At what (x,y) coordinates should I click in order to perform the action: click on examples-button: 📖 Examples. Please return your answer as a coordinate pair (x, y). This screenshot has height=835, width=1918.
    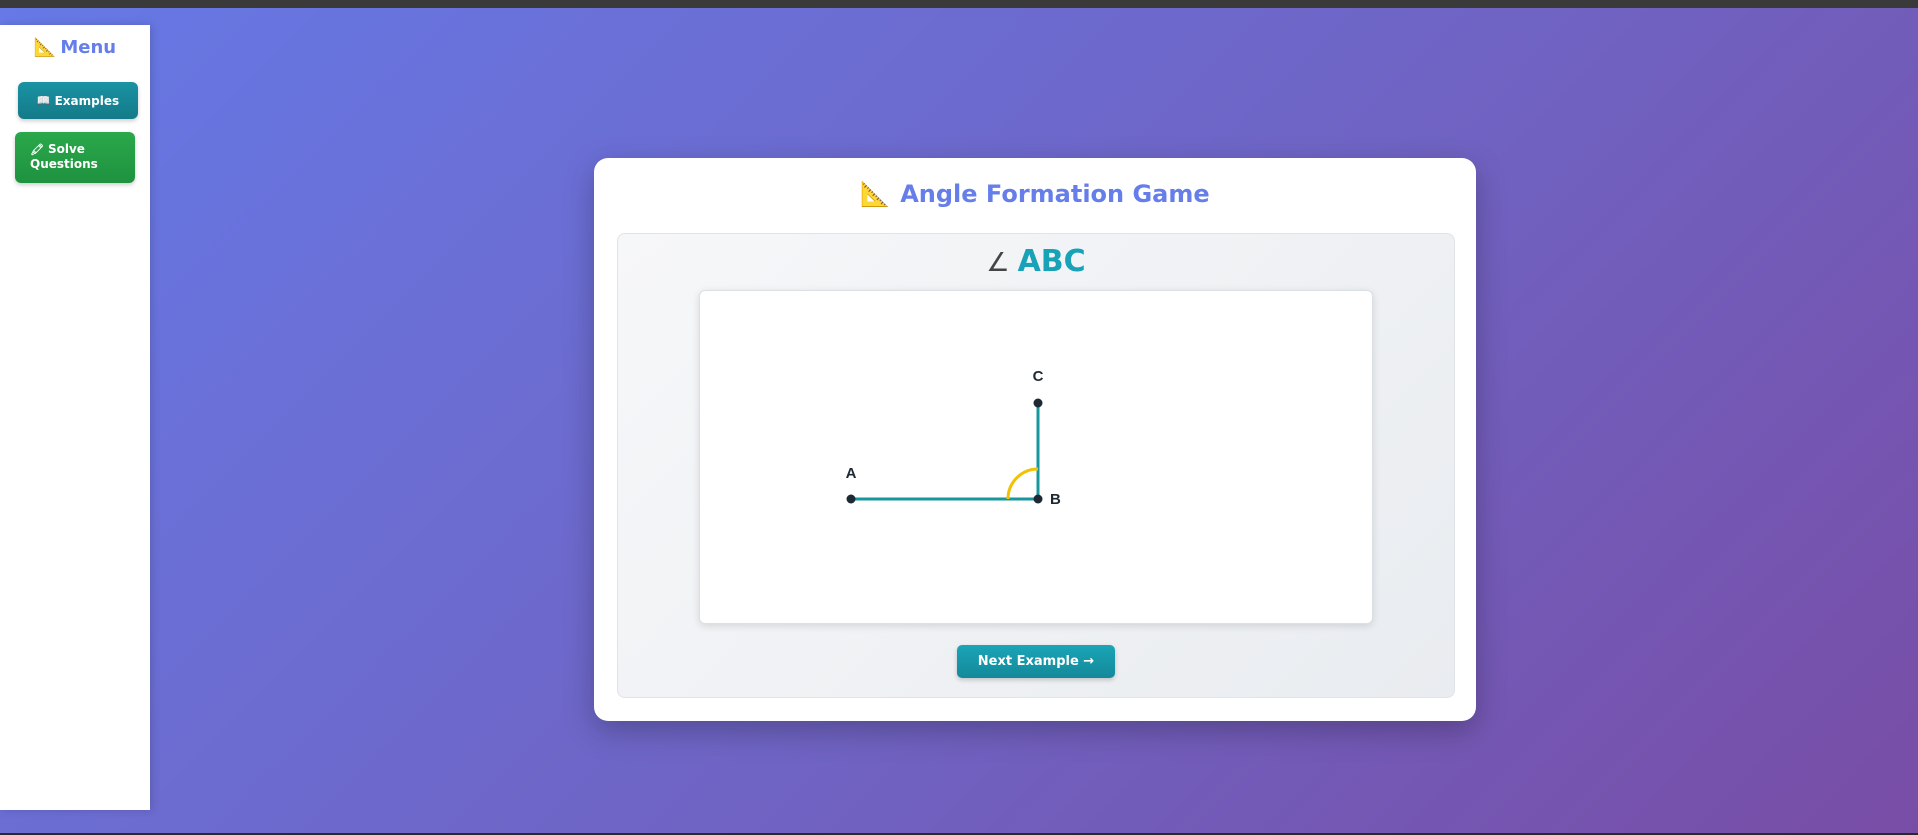
    Looking at the image, I should click on (78, 100).